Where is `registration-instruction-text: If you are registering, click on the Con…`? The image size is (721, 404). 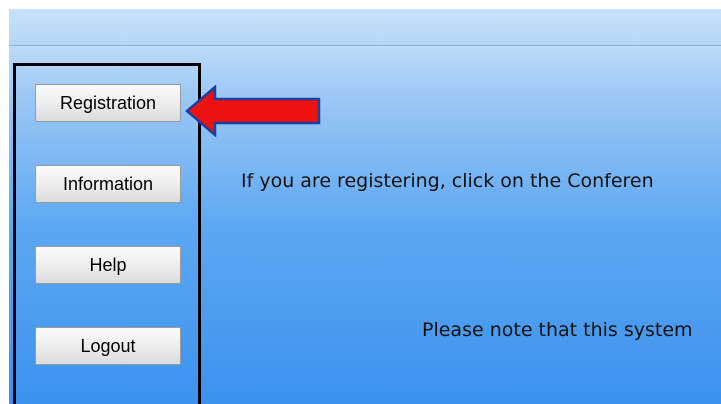 registration-instruction-text: If you are registering, click on the Con… is located at coordinates (447, 181).